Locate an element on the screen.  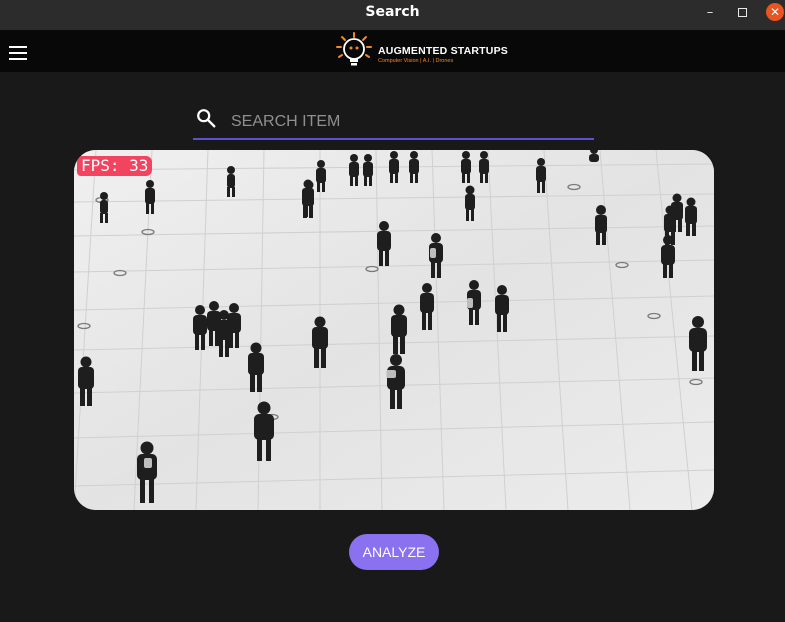
window-titlebar: Search – ✕ is located at coordinates (392, 15).